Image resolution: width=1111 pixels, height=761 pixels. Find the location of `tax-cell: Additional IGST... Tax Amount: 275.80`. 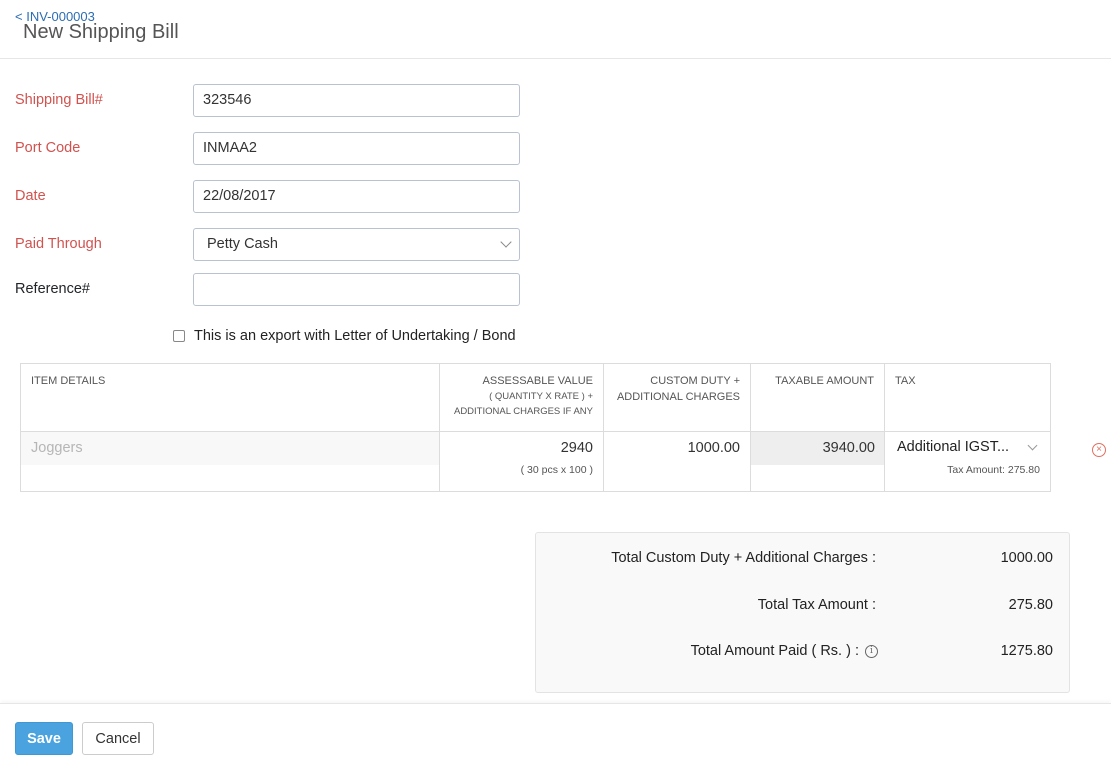

tax-cell: Additional IGST... Tax Amount: 275.80 is located at coordinates (967, 461).